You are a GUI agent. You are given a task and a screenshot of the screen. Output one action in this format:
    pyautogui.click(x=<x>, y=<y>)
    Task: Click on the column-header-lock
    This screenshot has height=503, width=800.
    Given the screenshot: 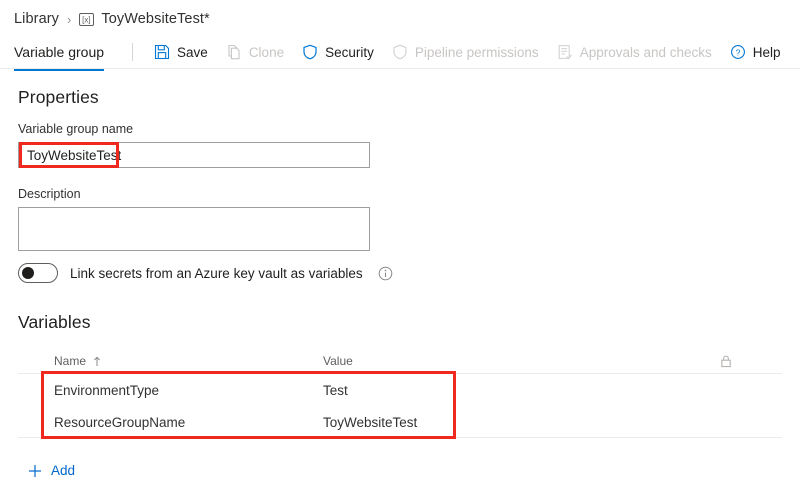 What is the action you would take?
    pyautogui.click(x=726, y=361)
    